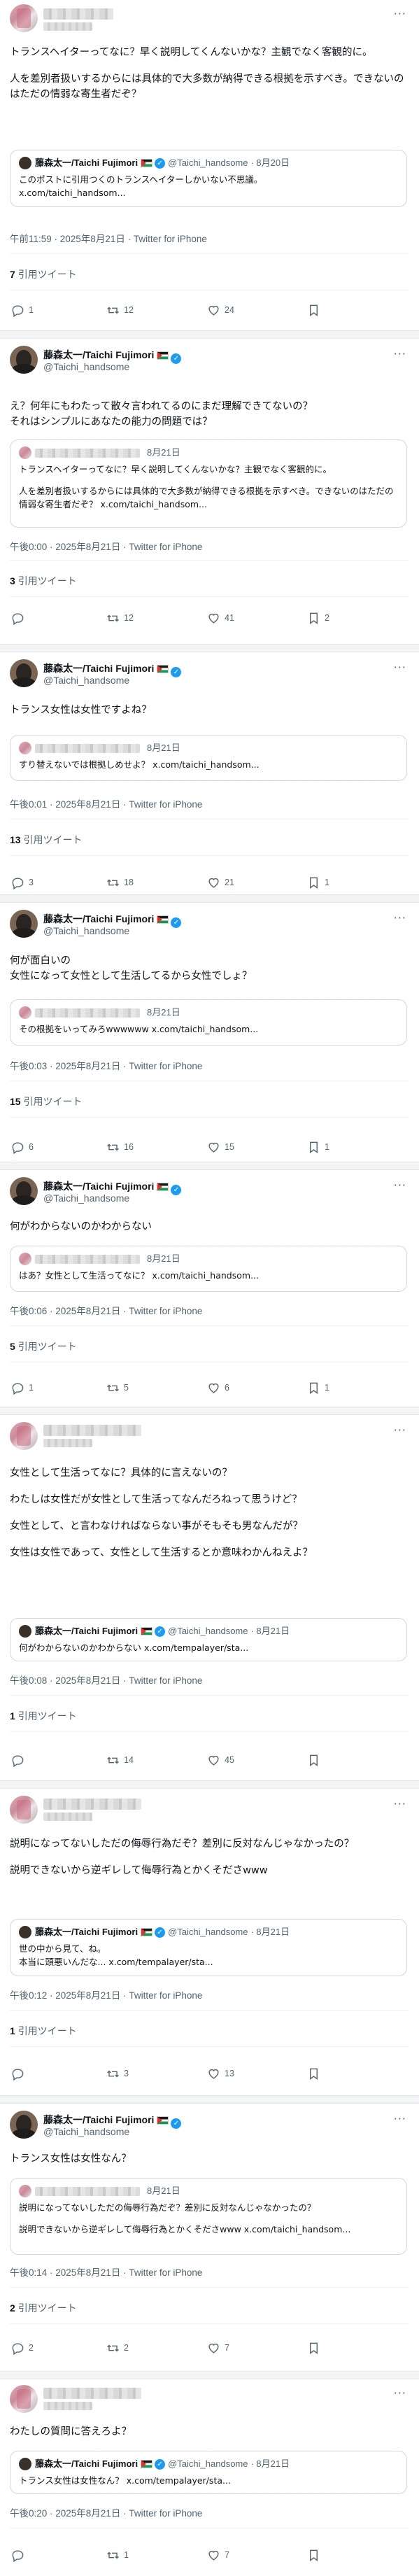 This screenshot has height=2576, width=419. What do you see at coordinates (43, 274) in the screenshot?
I see `quote-tweets-count: 7 引用ツイート` at bounding box center [43, 274].